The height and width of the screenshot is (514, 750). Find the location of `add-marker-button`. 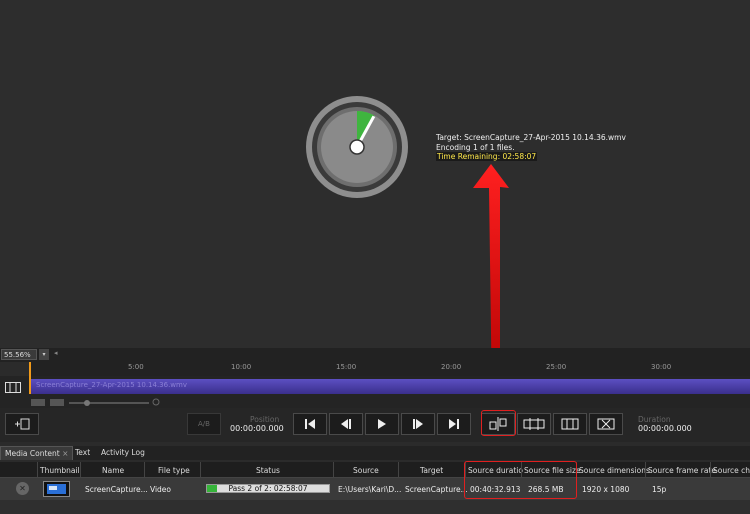

add-marker-button is located at coordinates (22, 424).